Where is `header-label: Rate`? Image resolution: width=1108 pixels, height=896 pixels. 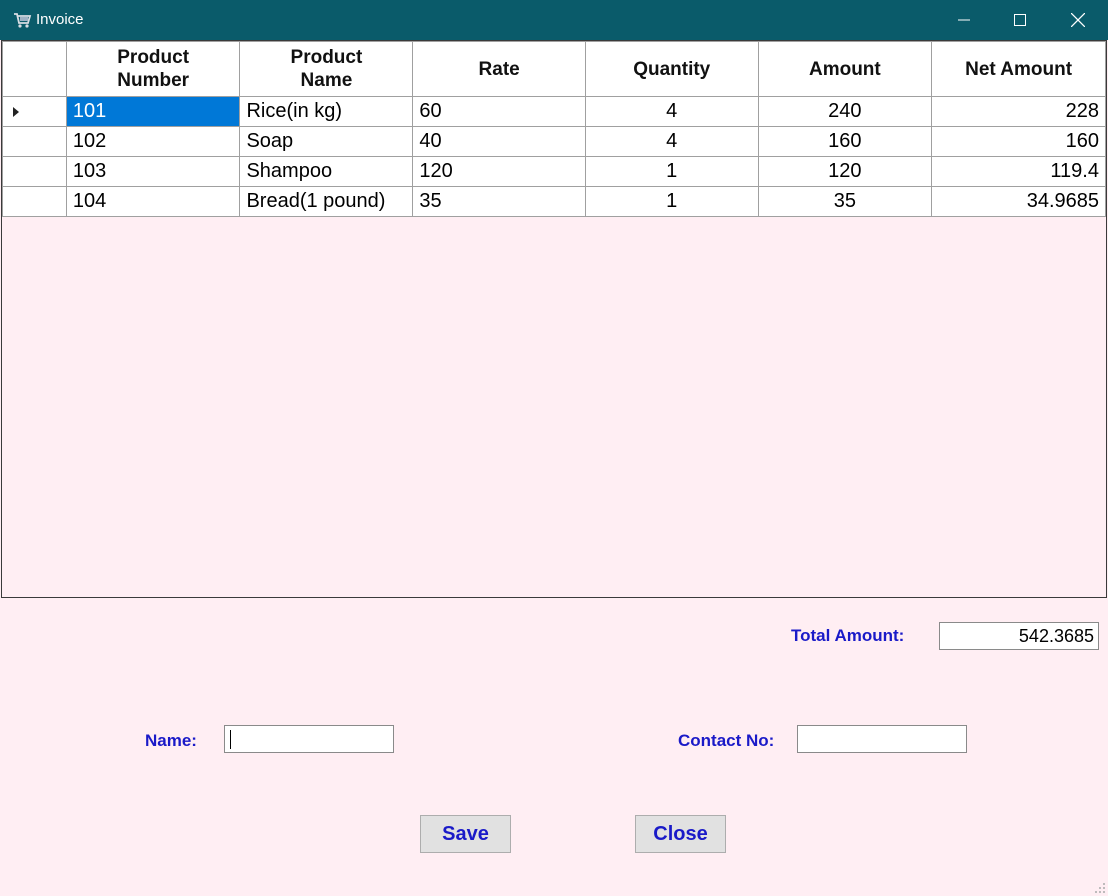 header-label: Rate is located at coordinates (499, 69).